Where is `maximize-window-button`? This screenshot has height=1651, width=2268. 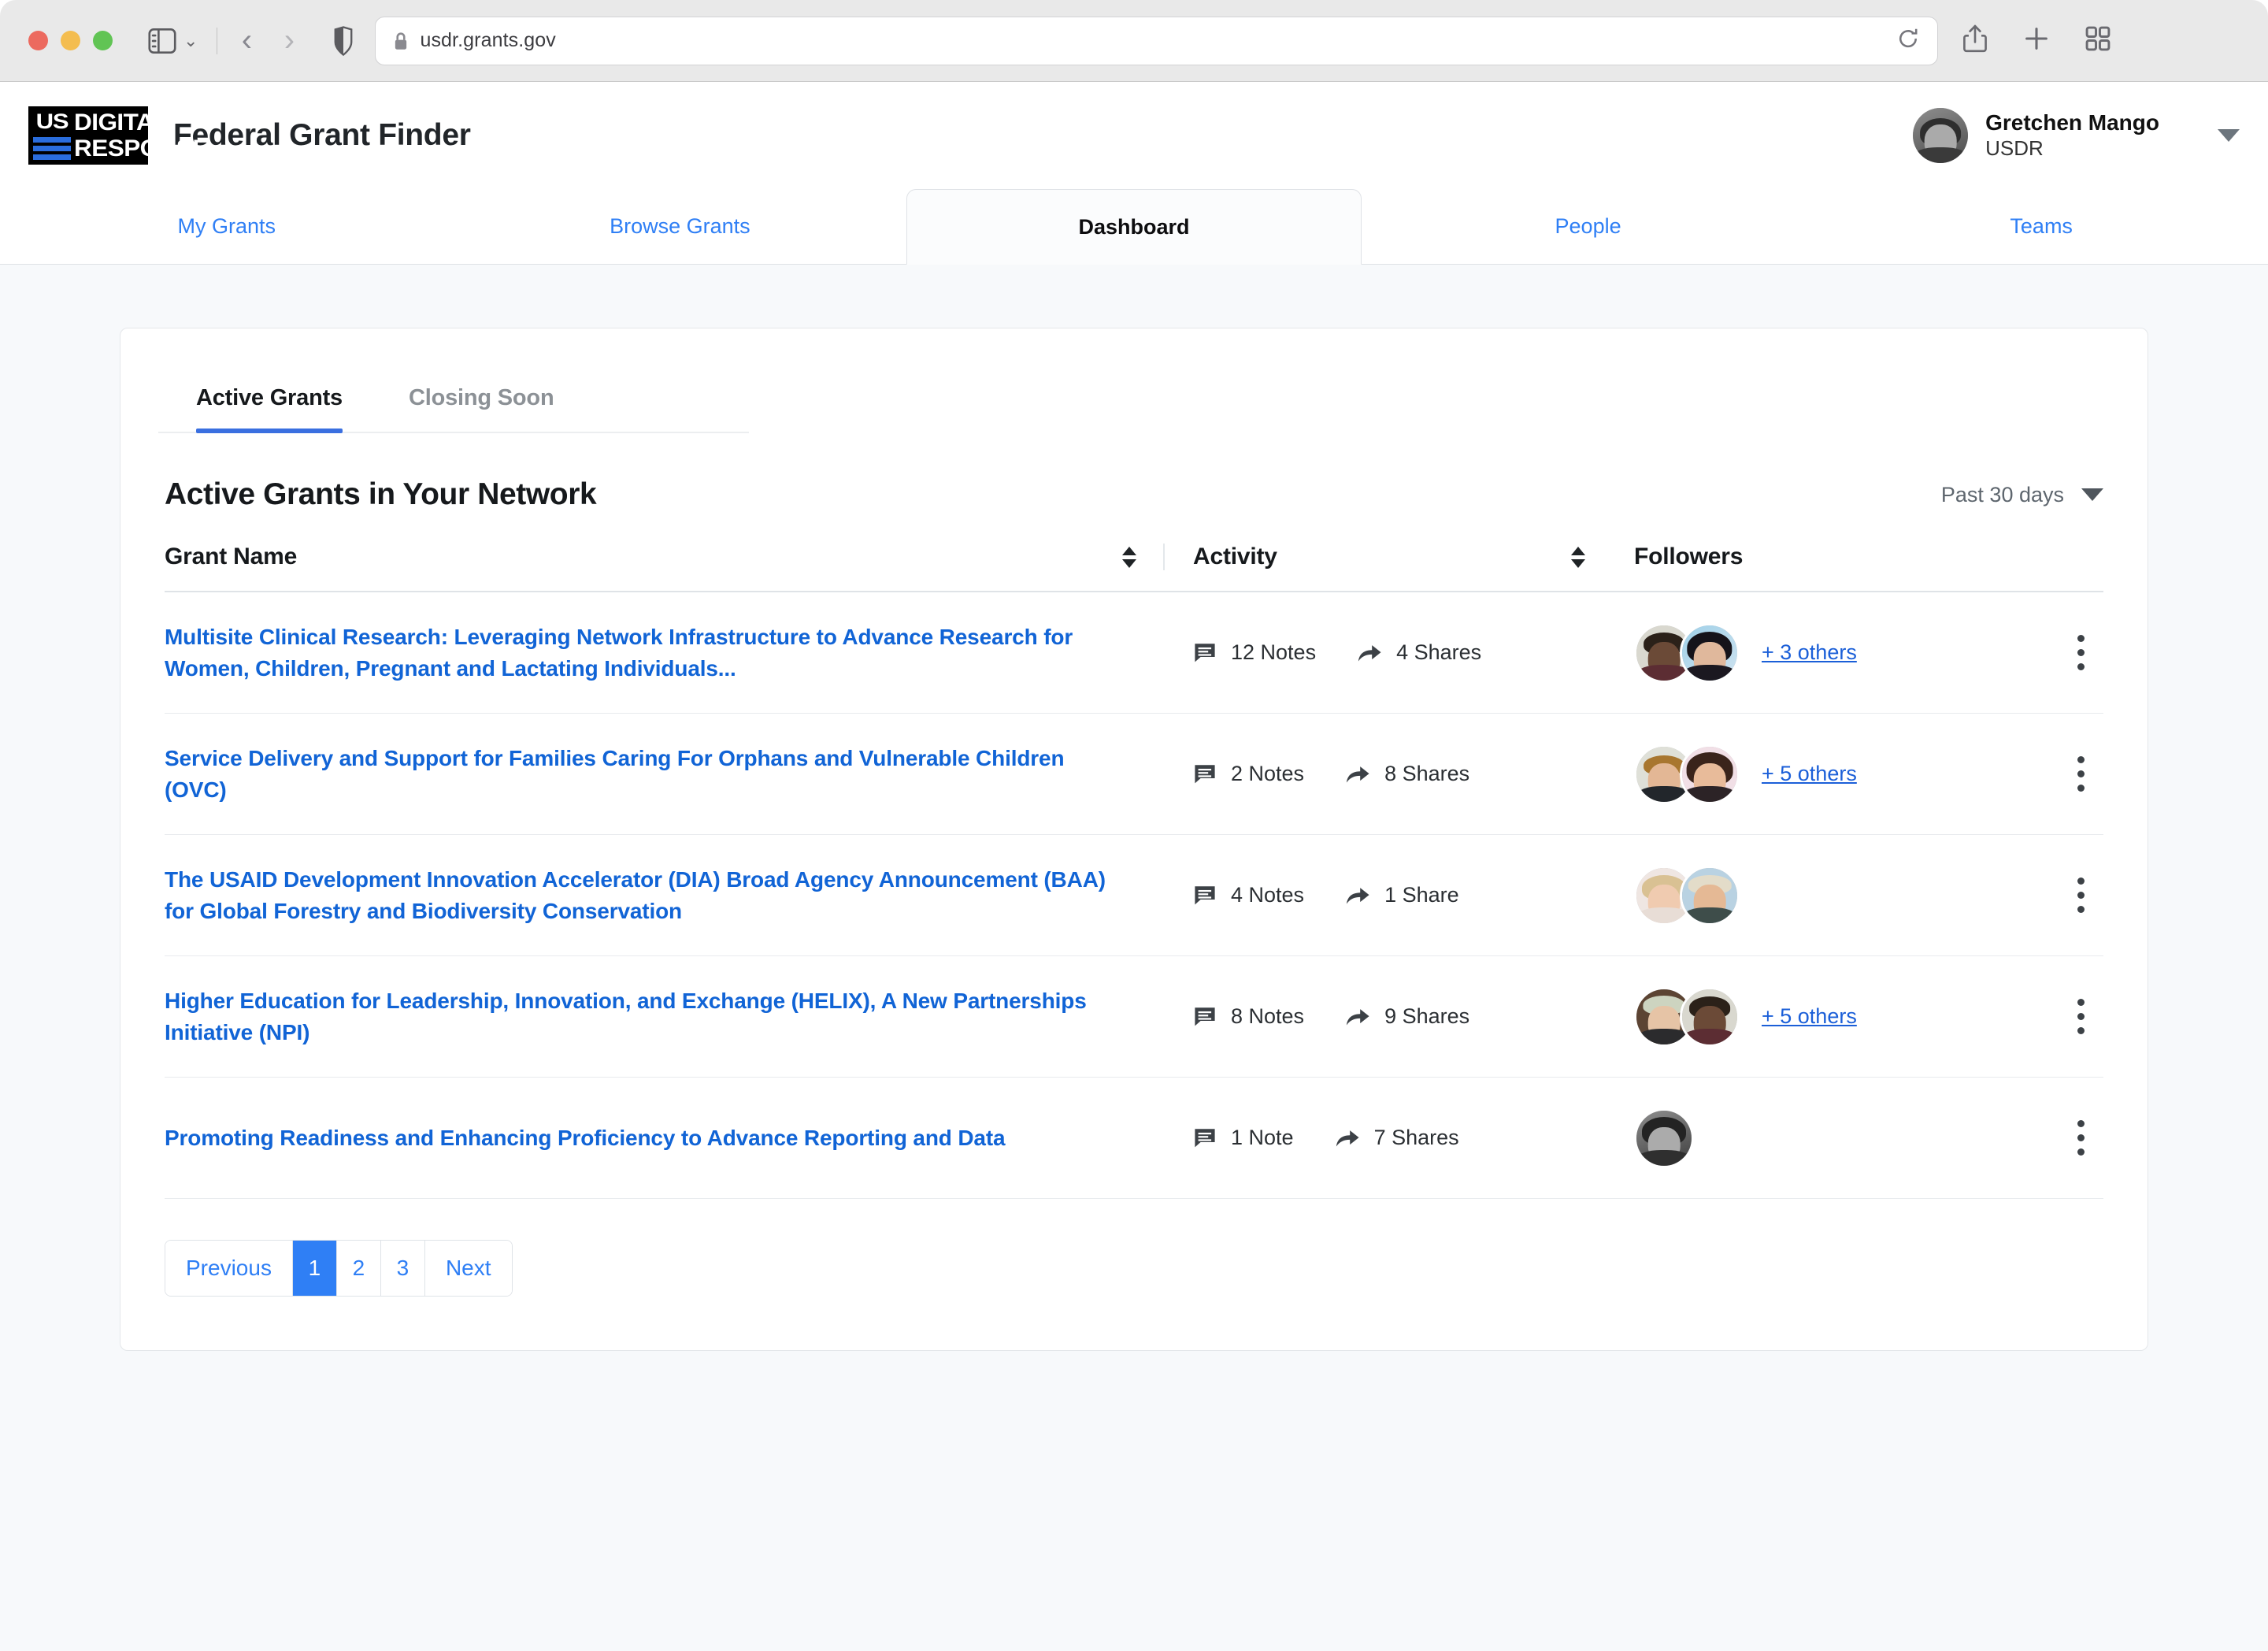 maximize-window-button is located at coordinates (103, 40).